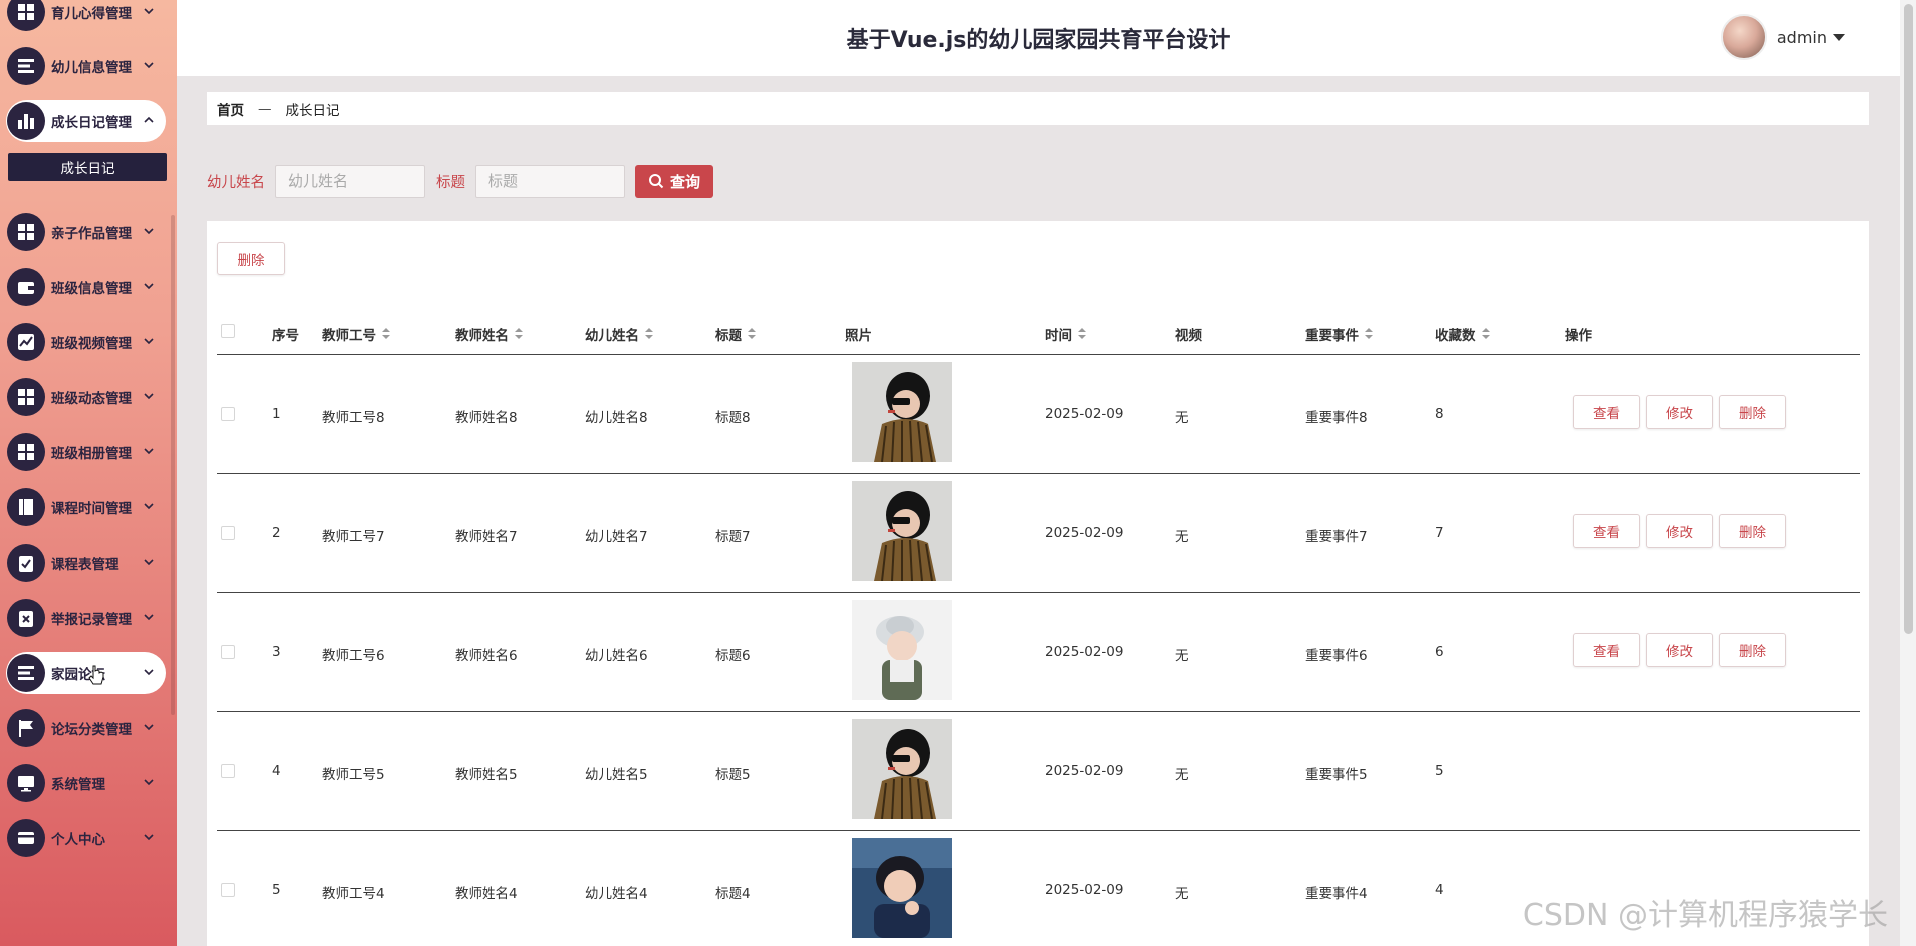  What do you see at coordinates (86, 728) in the screenshot?
I see `sidebar-item-12: 论坛分类管理` at bounding box center [86, 728].